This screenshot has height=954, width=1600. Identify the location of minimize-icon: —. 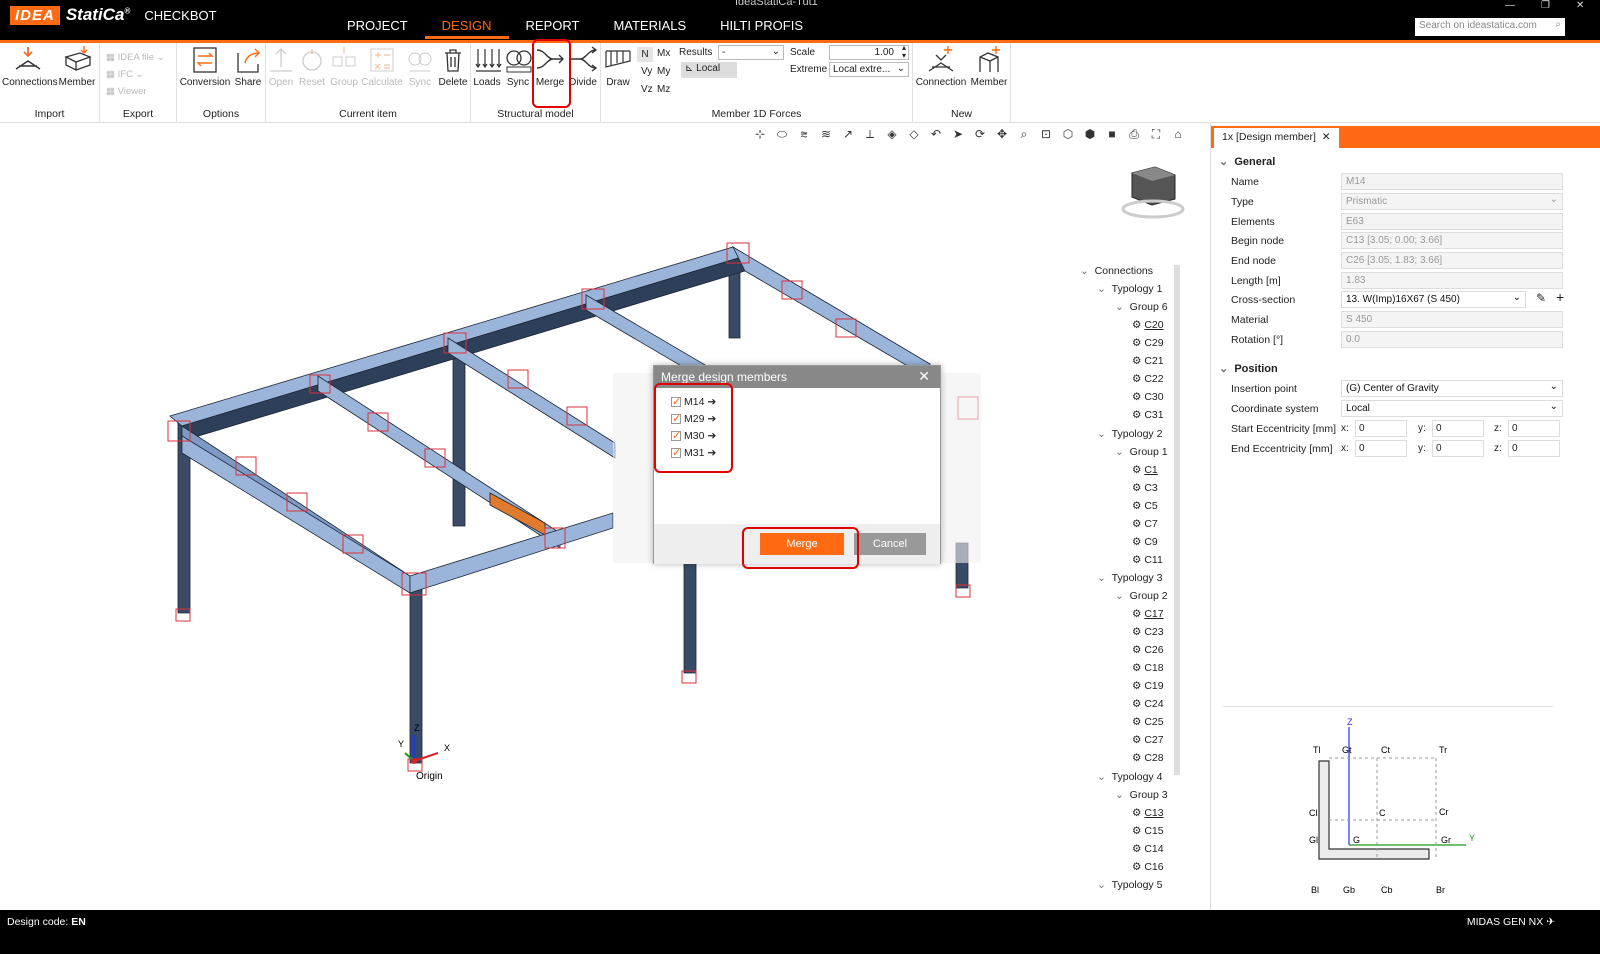
(1510, 5).